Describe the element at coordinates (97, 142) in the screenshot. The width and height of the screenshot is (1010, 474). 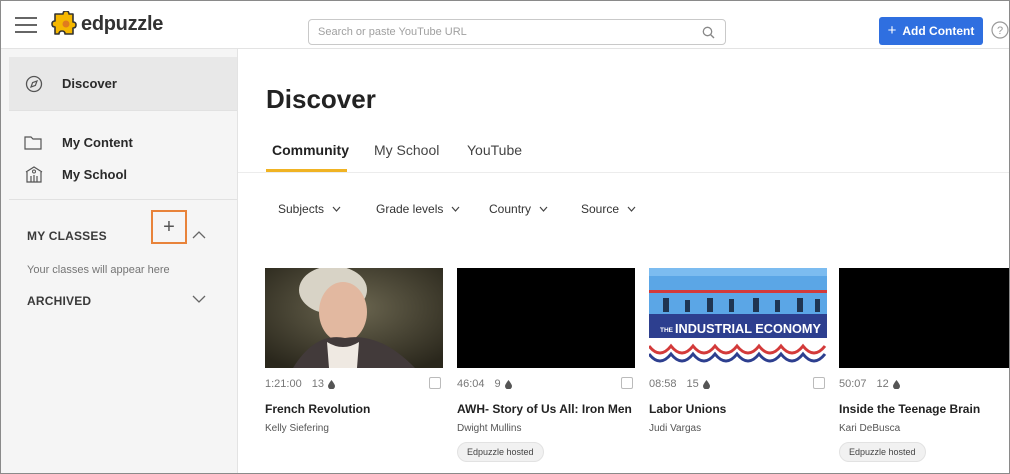
I see `sidebar-item-label: My Content` at that location.